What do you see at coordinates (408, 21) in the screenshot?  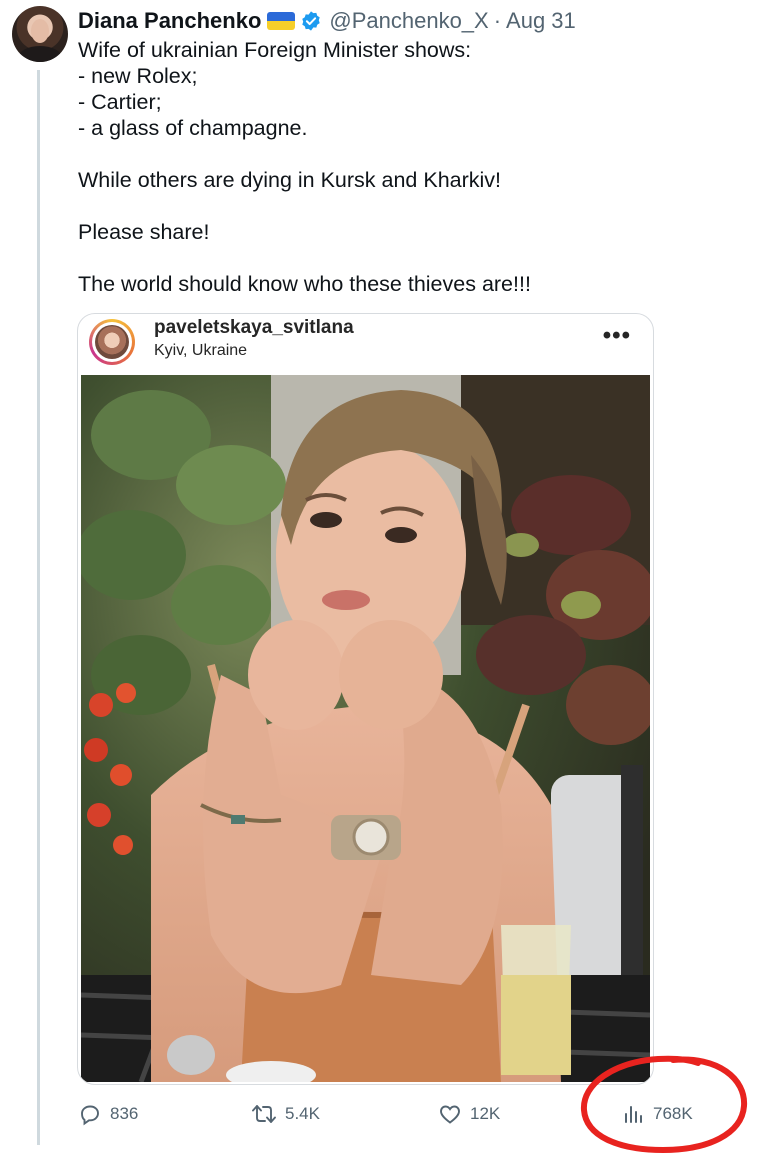 I see `author-handle: @Panchenko_X` at bounding box center [408, 21].